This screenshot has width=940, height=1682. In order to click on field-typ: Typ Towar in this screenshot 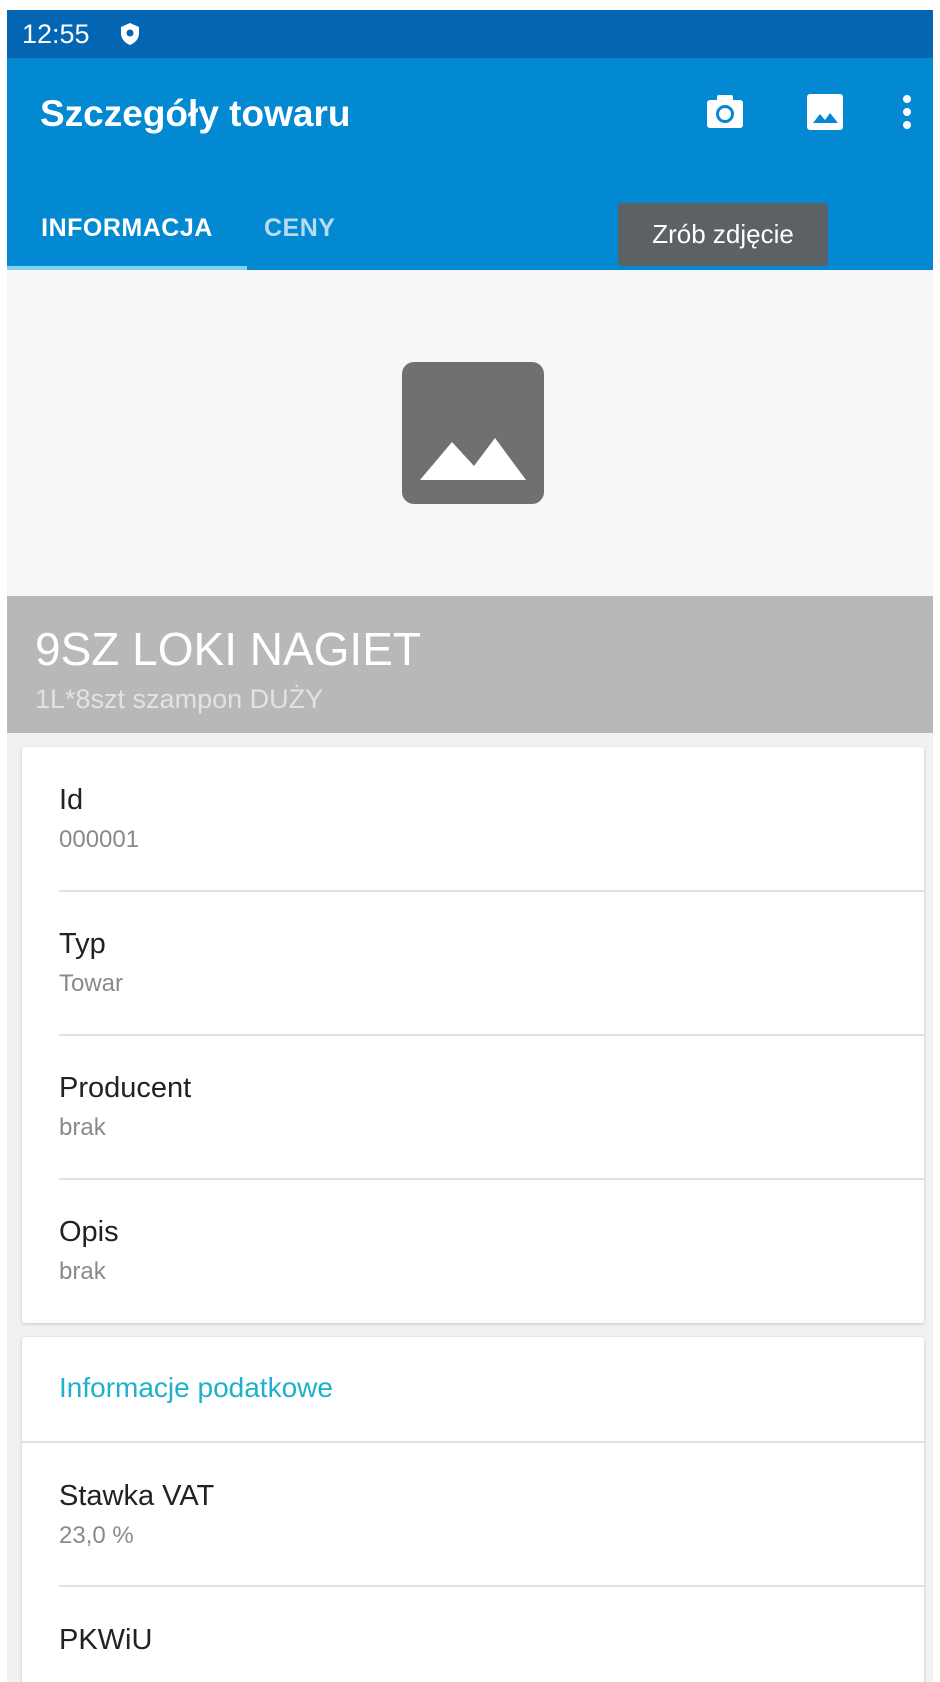, I will do `click(473, 963)`.